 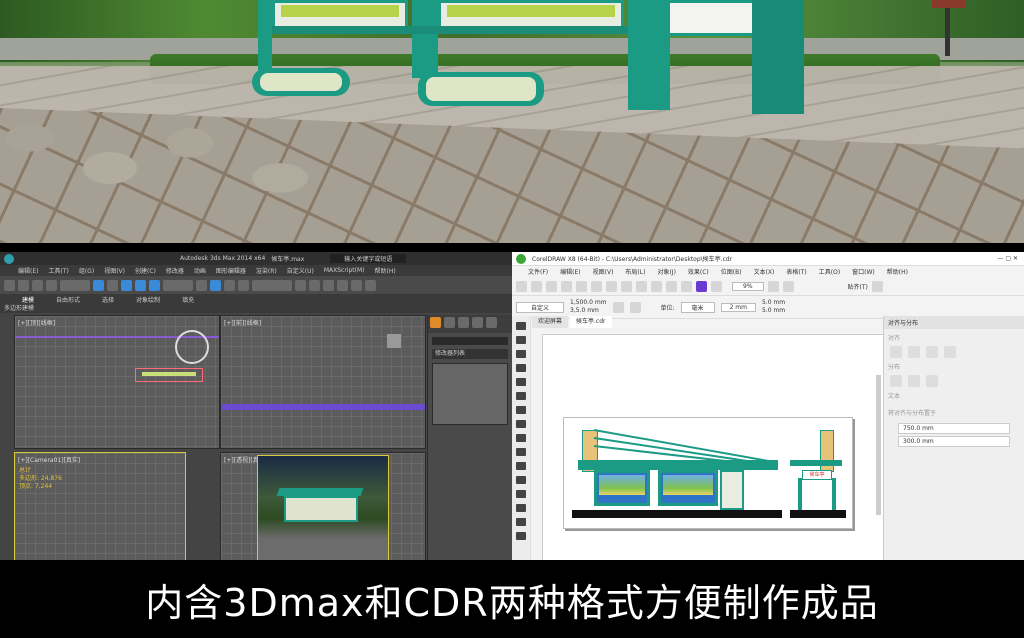 What do you see at coordinates (323, 382) in the screenshot?
I see `viewport-front: [+][前][线框]` at bounding box center [323, 382].